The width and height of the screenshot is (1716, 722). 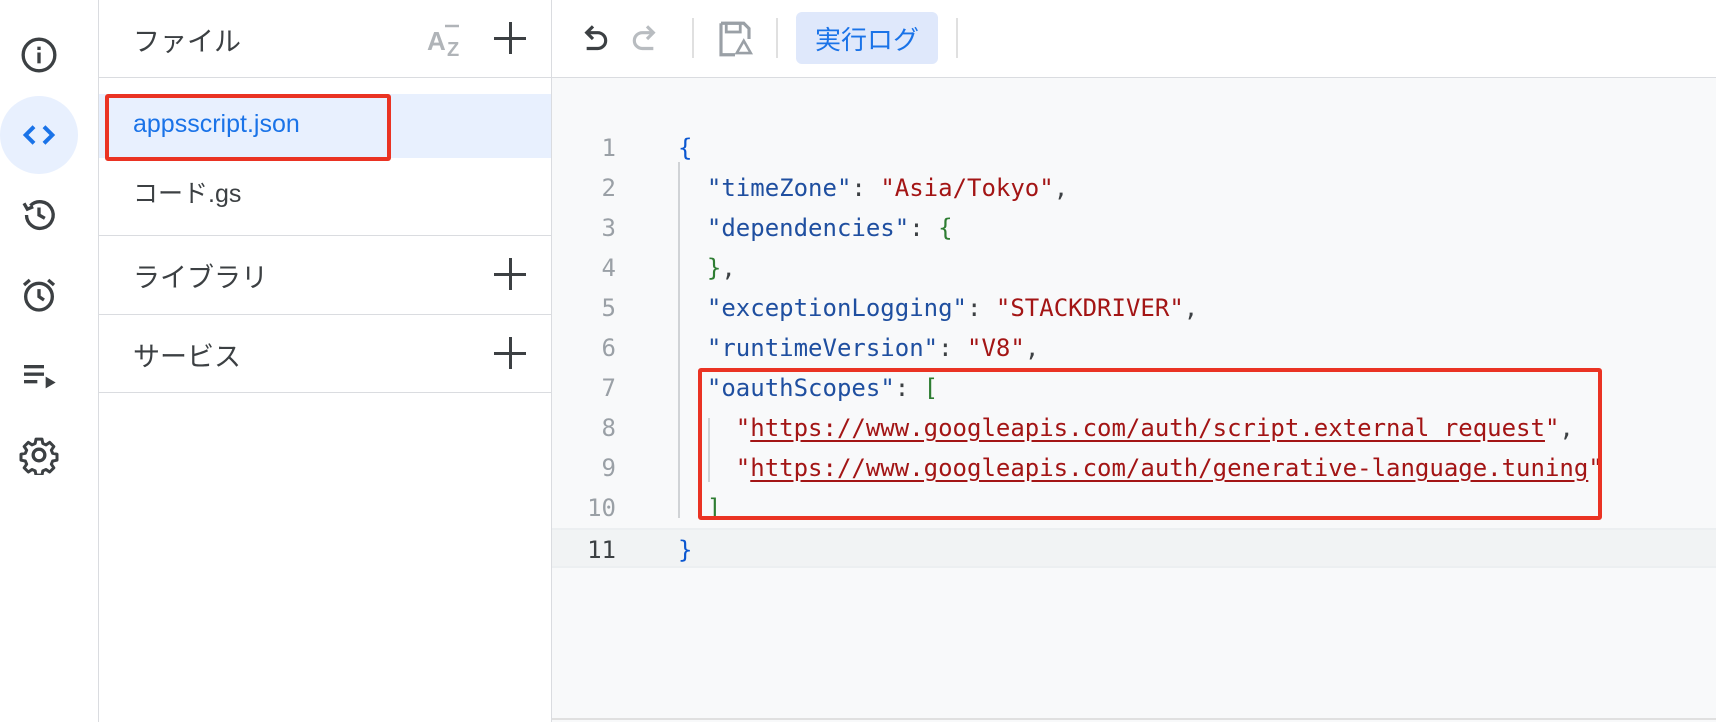 I want to click on files-header: ファイル A Z, so click(x=325, y=39).